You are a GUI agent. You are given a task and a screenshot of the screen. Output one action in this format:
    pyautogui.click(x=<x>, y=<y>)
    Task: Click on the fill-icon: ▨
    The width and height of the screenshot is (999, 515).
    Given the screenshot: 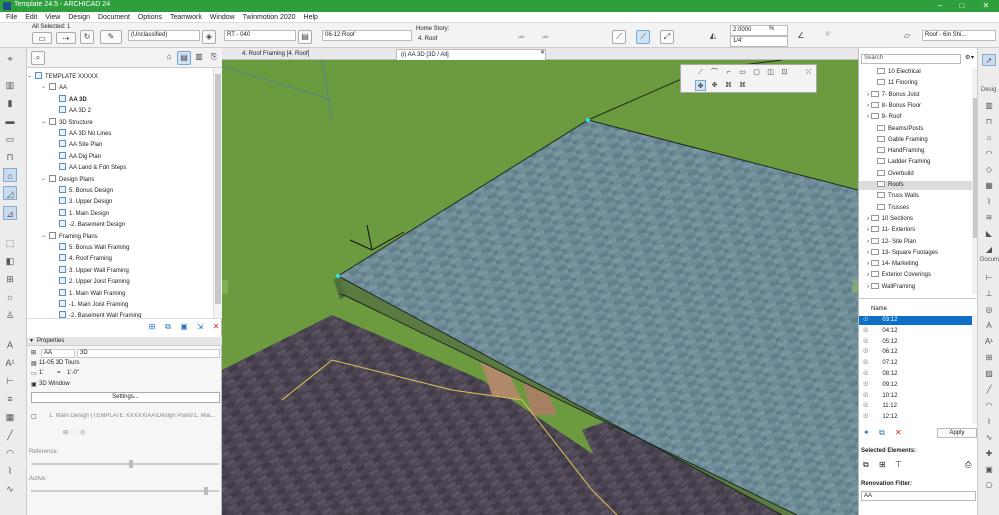 What is the action you would take?
    pyautogui.click(x=989, y=374)
    